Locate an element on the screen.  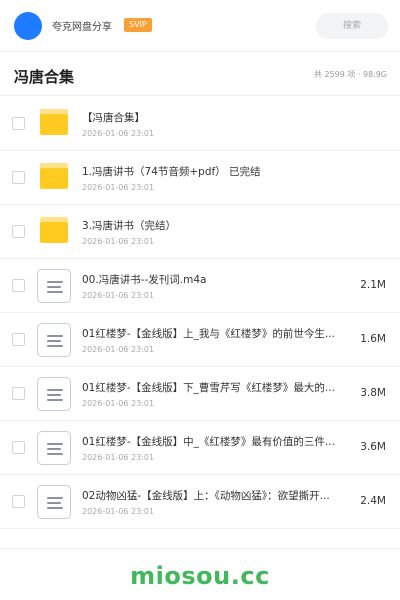
search-input: 搜索 is located at coordinates (352, 26).